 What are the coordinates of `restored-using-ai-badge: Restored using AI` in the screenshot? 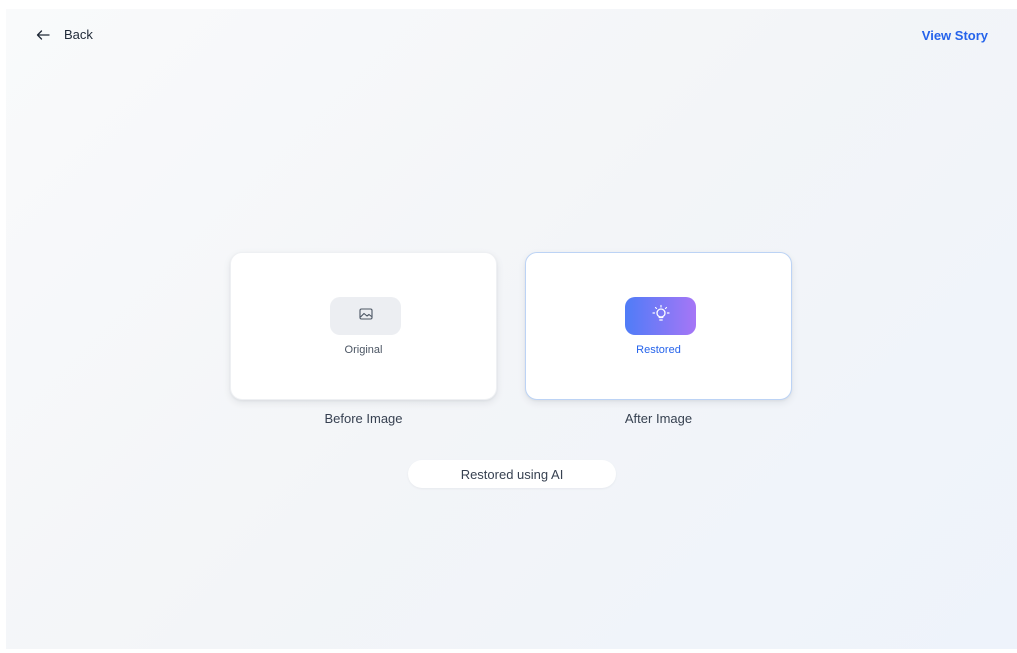 It's located at (512, 474).